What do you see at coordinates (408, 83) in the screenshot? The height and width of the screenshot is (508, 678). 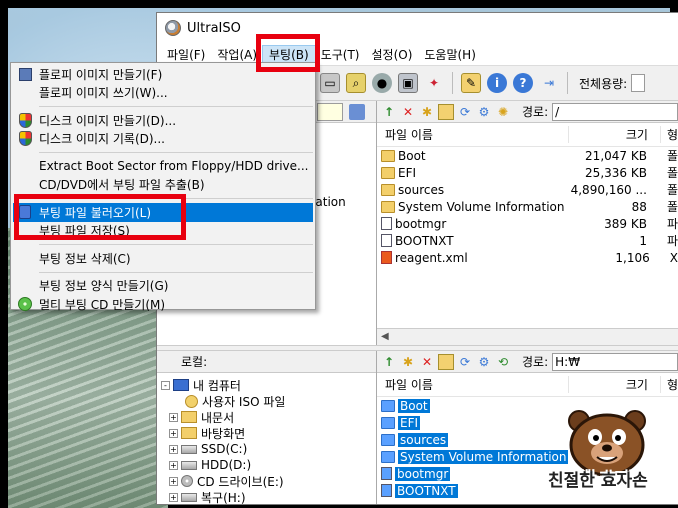 I see `disc-drive-icon: ▣` at bounding box center [408, 83].